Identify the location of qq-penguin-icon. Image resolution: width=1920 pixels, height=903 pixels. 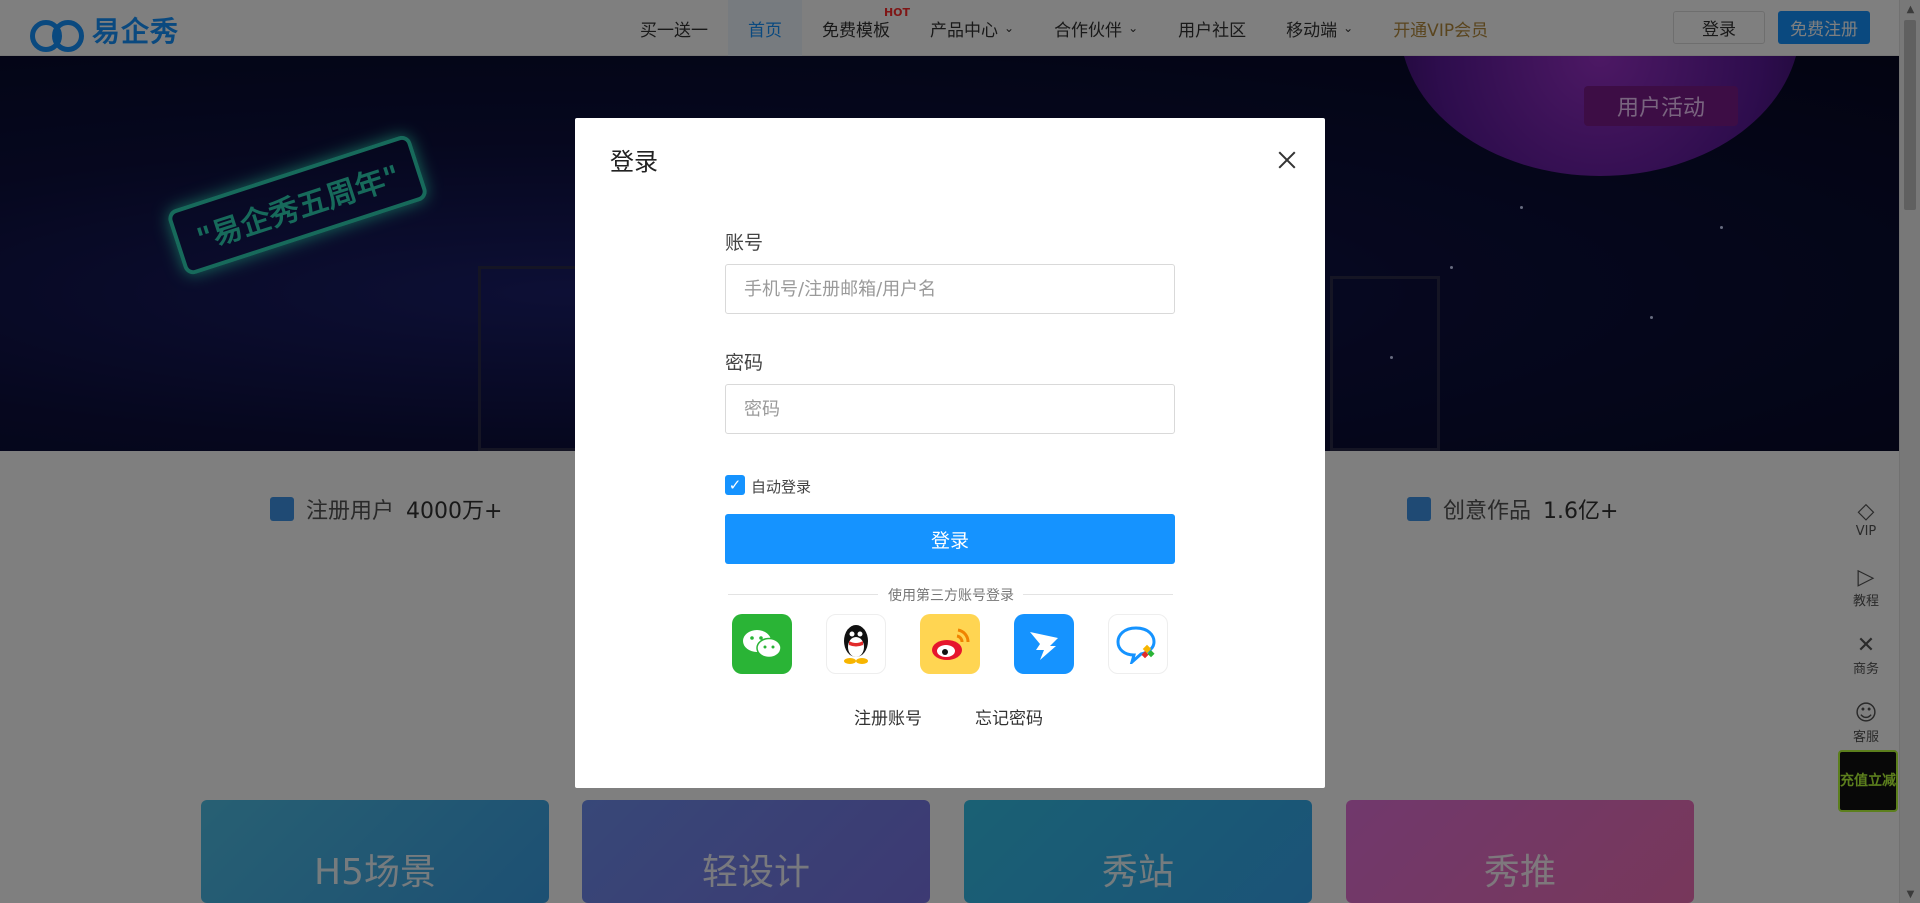
(856, 644).